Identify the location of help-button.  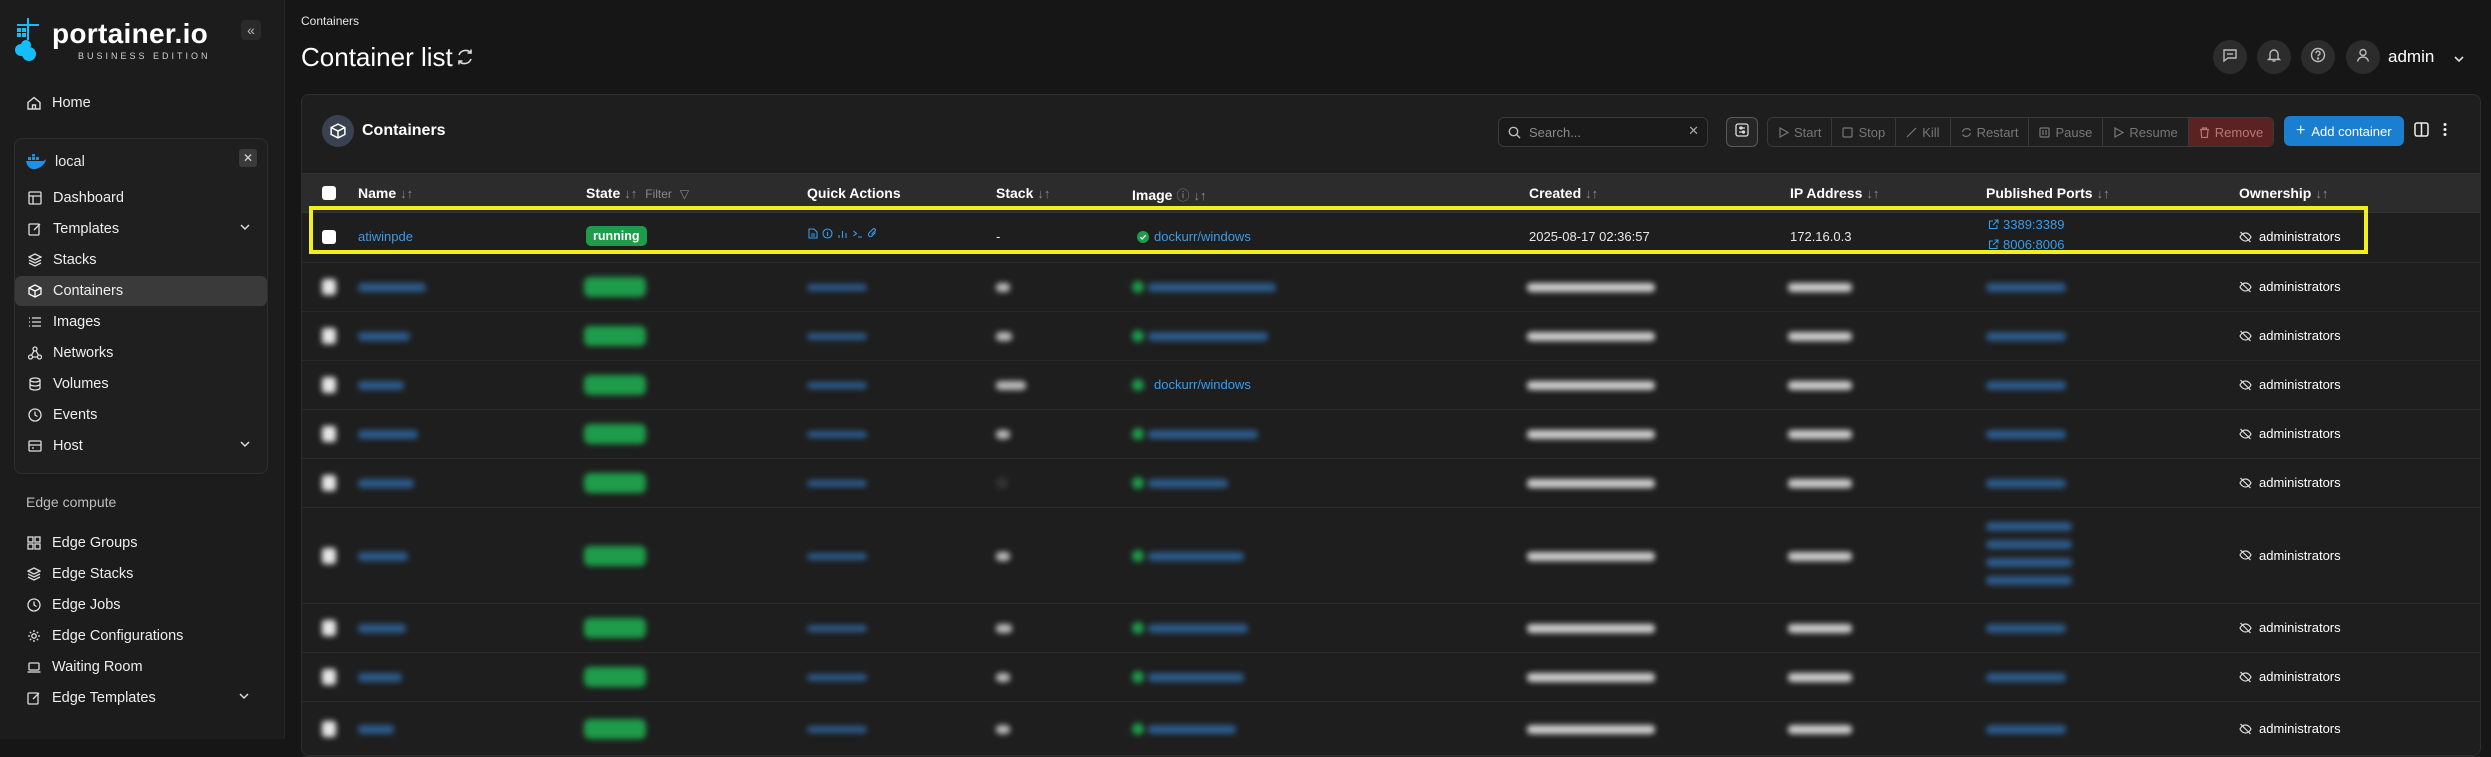
(2318, 57).